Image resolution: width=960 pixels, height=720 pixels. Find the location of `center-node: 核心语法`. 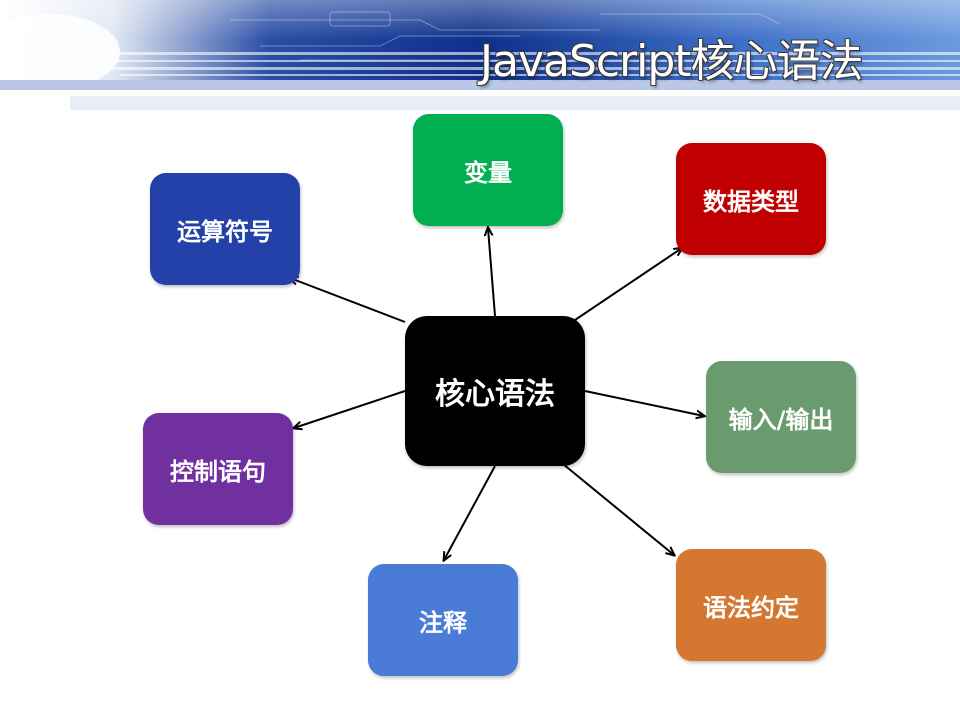

center-node: 核心语法 is located at coordinates (495, 391).